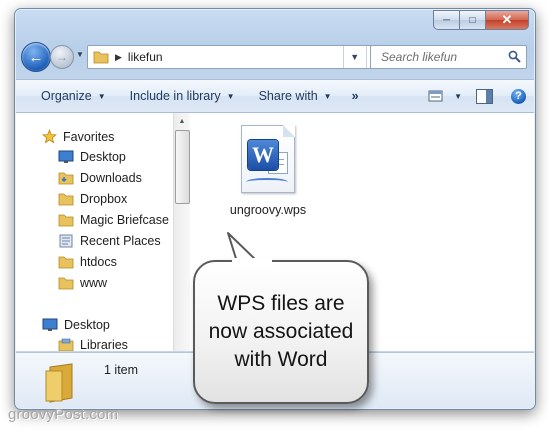 The width and height of the screenshot is (549, 437). What do you see at coordinates (121, 370) in the screenshot?
I see `item-count: 1 item` at bounding box center [121, 370].